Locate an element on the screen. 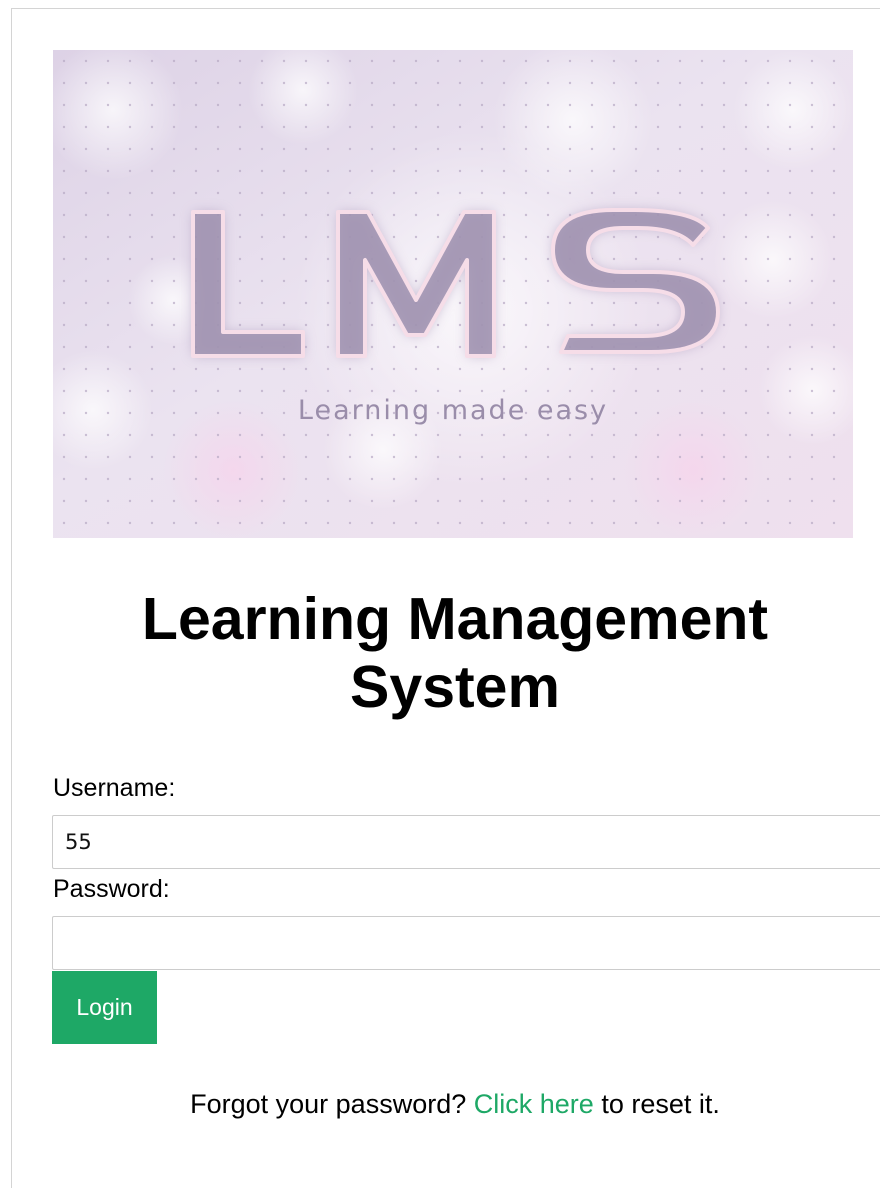  forgot-prefix: Forgot your password? is located at coordinates (328, 1104).